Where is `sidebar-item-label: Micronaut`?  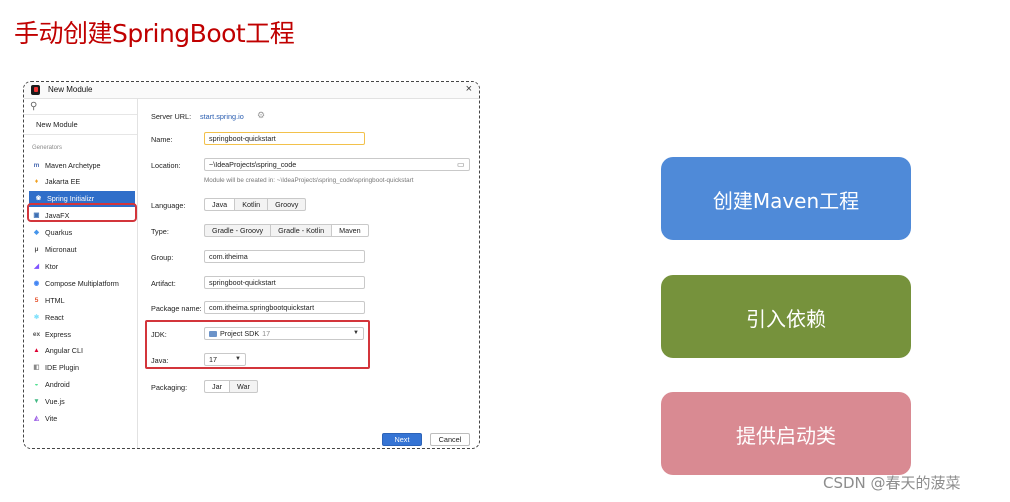
sidebar-item-label: Micronaut is located at coordinates (61, 249).